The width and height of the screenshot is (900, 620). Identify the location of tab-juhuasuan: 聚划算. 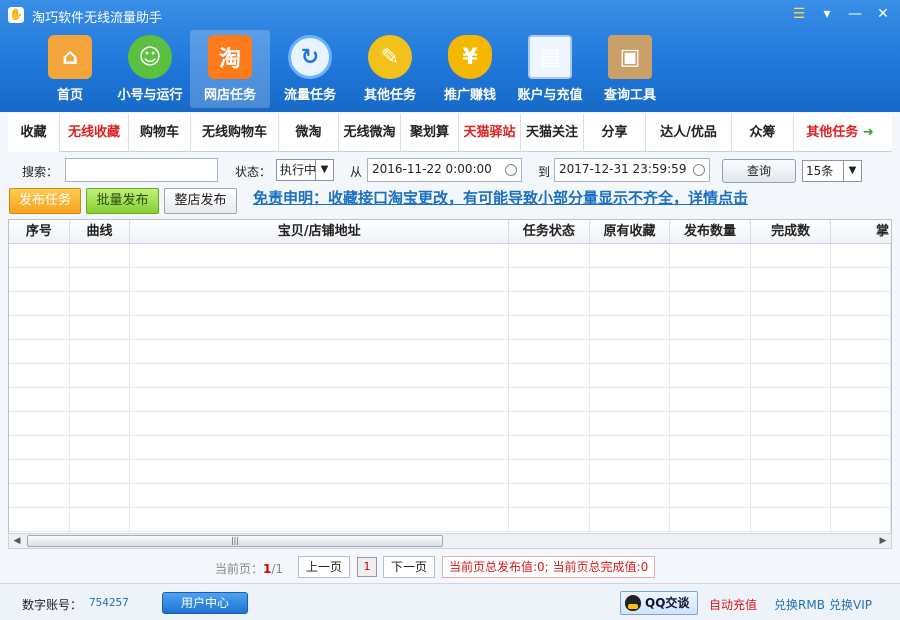
(430, 133).